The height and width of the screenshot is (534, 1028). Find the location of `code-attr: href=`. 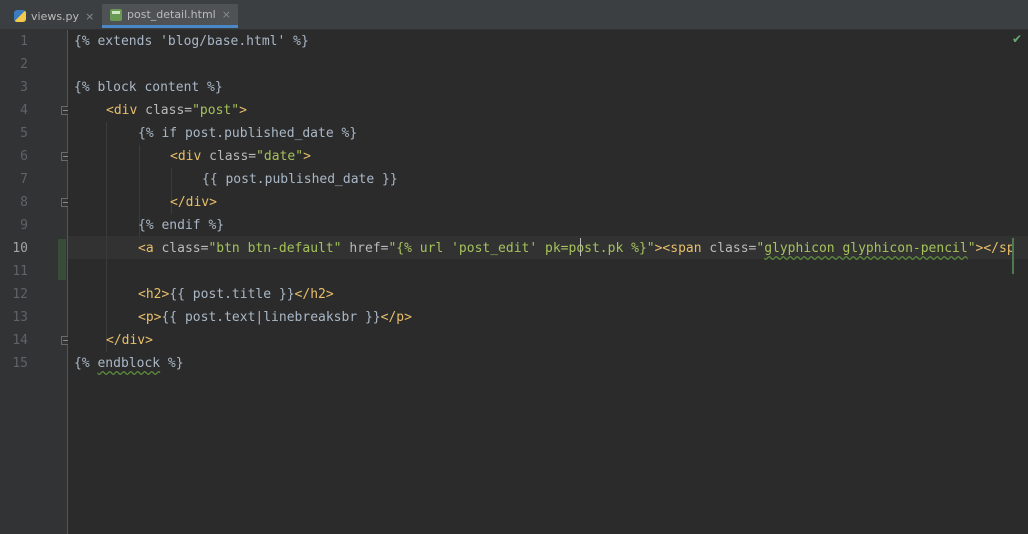

code-attr: href= is located at coordinates (365, 248).